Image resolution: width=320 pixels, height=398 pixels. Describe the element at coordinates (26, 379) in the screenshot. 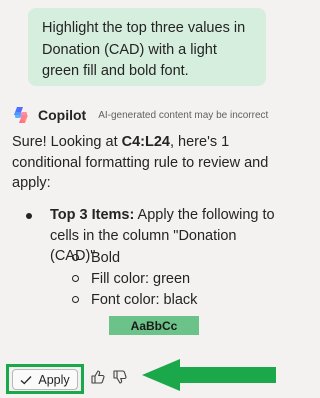

I see `checkmark-icon` at that location.